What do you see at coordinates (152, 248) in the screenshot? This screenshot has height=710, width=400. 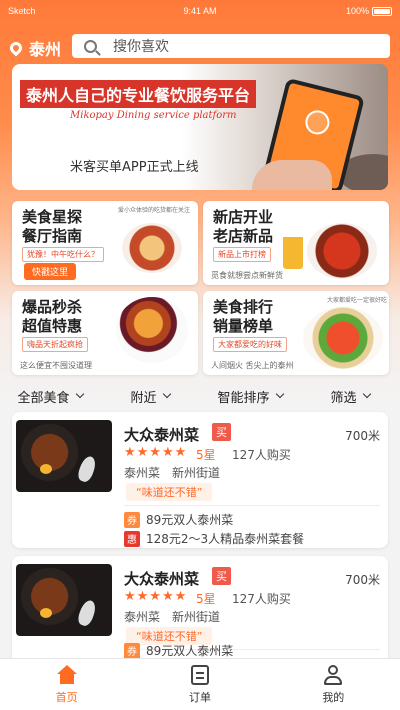 I see `card-food-image` at bounding box center [152, 248].